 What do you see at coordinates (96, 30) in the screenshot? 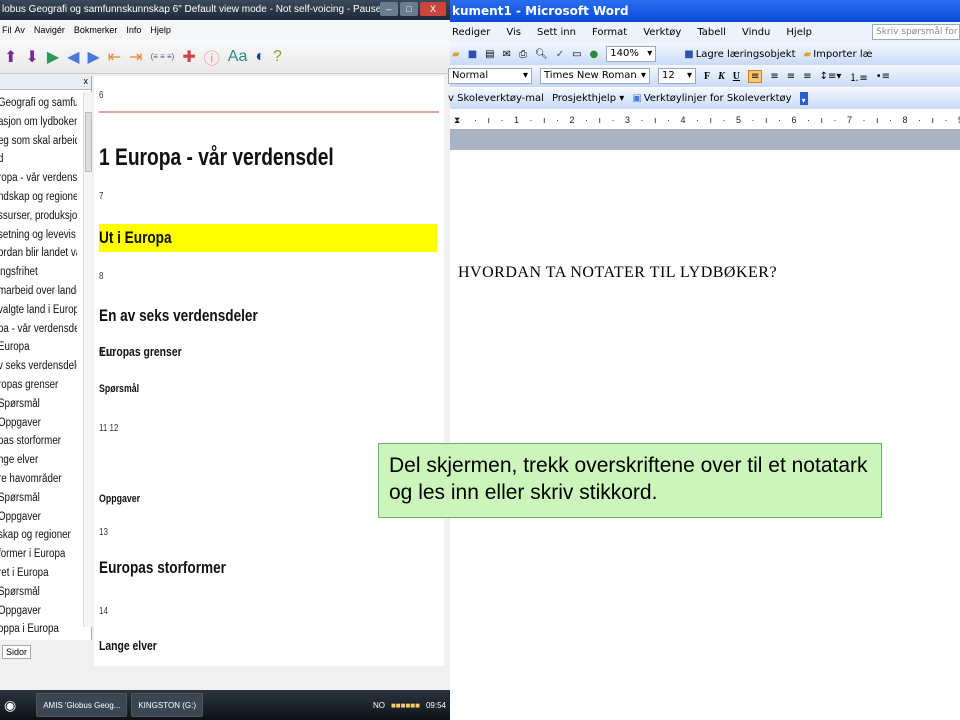
I see `menu-bokmerker: Bokmerker` at bounding box center [96, 30].